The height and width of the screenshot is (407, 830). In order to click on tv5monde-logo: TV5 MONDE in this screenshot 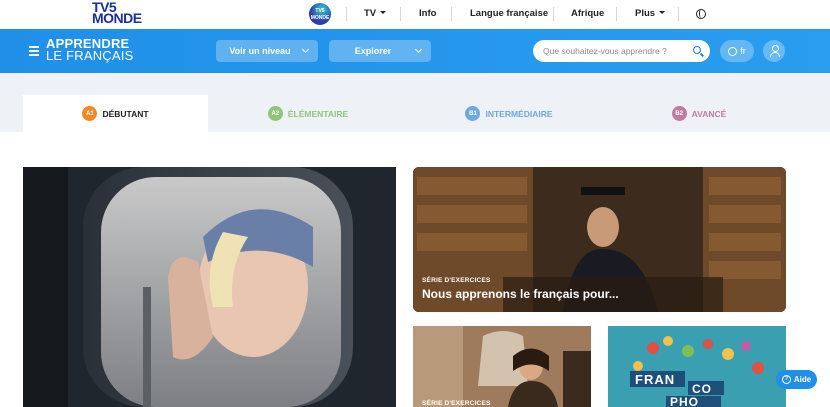, I will do `click(124, 13)`.